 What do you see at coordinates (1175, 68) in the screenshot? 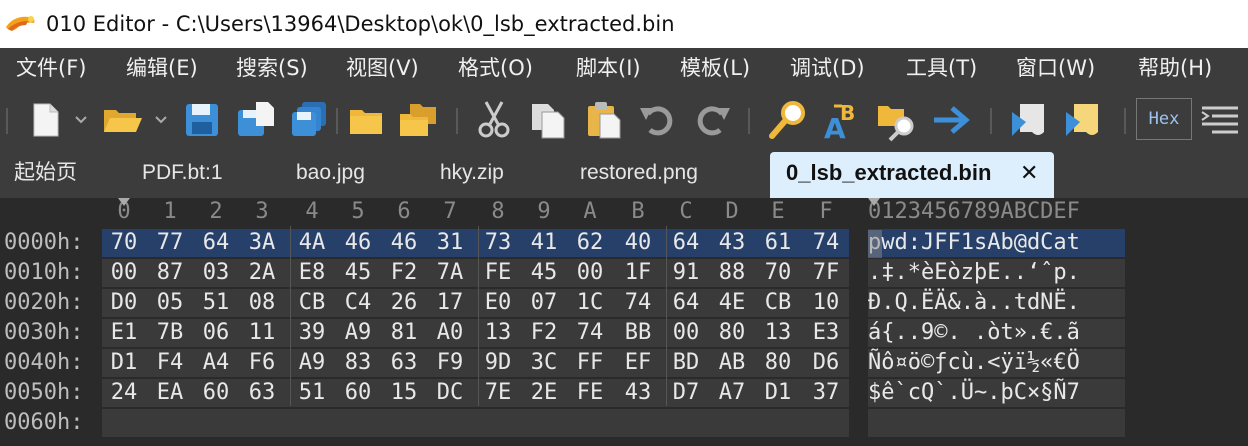
I see `menu-help: 帮助(H)` at bounding box center [1175, 68].